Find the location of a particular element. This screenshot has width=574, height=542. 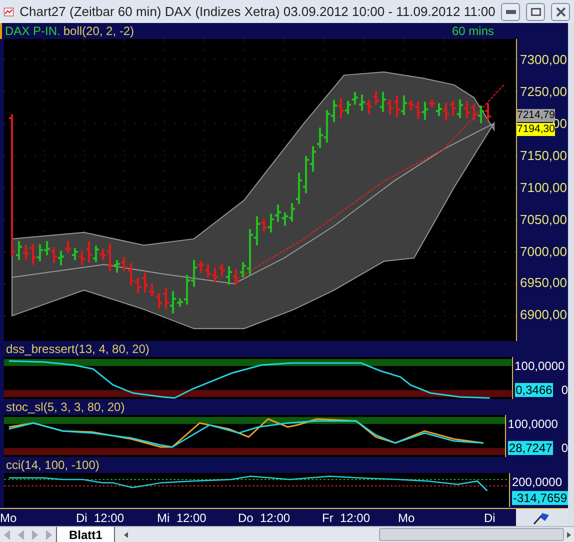

instrument-label: DAX P-IN. is located at coordinates (32, 31).